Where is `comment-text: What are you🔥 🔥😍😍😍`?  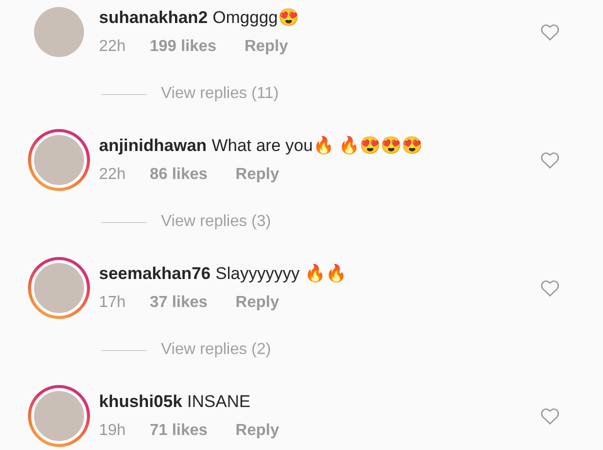
comment-text: What are you🔥 🔥😍😍😍 is located at coordinates (317, 146).